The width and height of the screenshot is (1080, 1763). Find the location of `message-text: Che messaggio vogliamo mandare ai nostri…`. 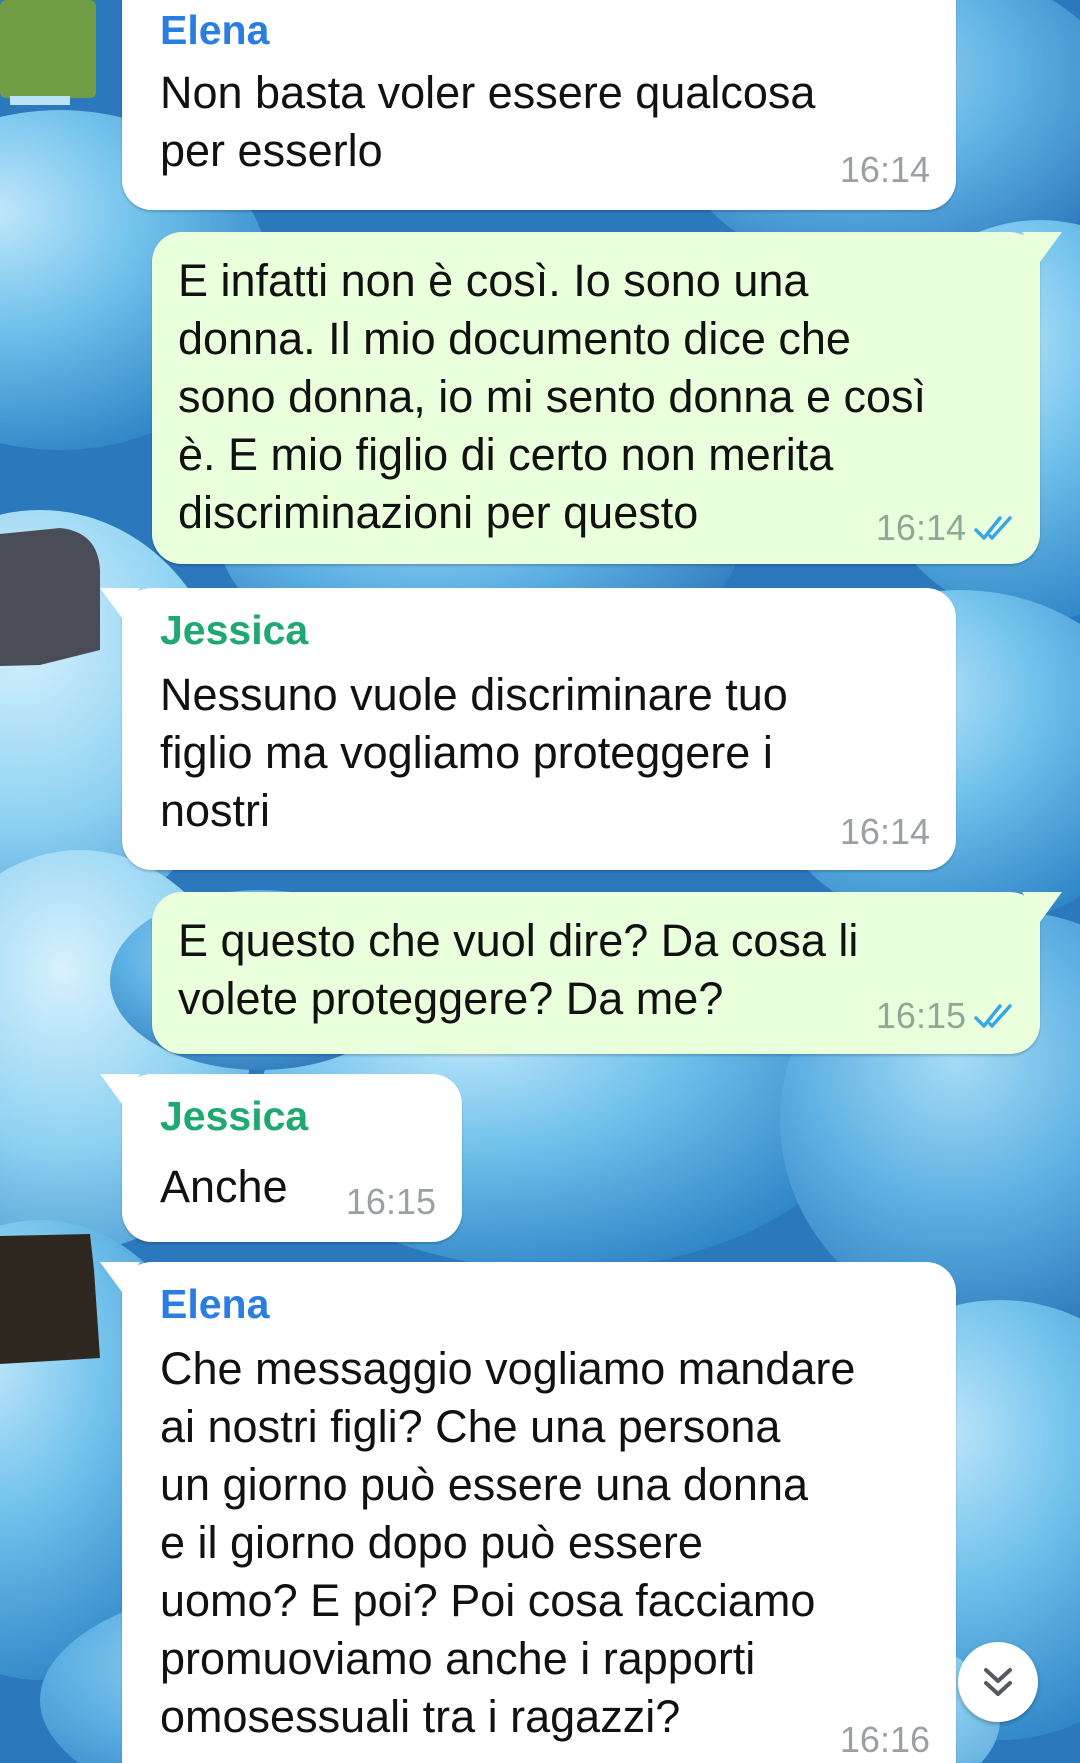

message-text: Che messaggio vogliamo mandare ai nostri… is located at coordinates (508, 1542).